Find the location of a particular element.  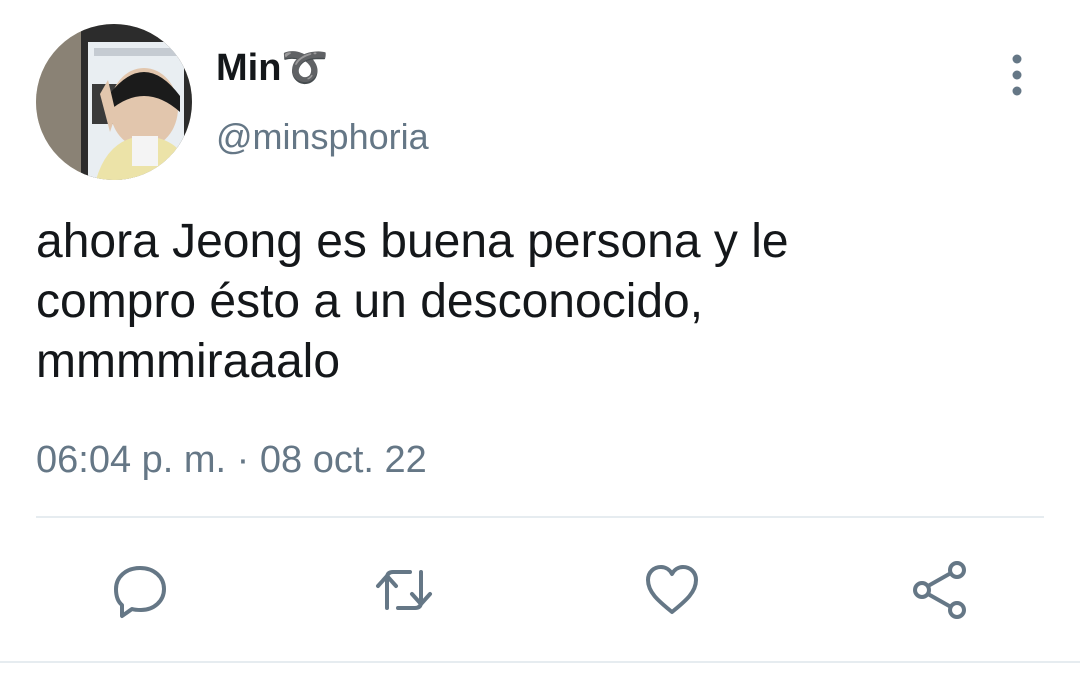

user-handle: @minsphoria is located at coordinates (322, 137).